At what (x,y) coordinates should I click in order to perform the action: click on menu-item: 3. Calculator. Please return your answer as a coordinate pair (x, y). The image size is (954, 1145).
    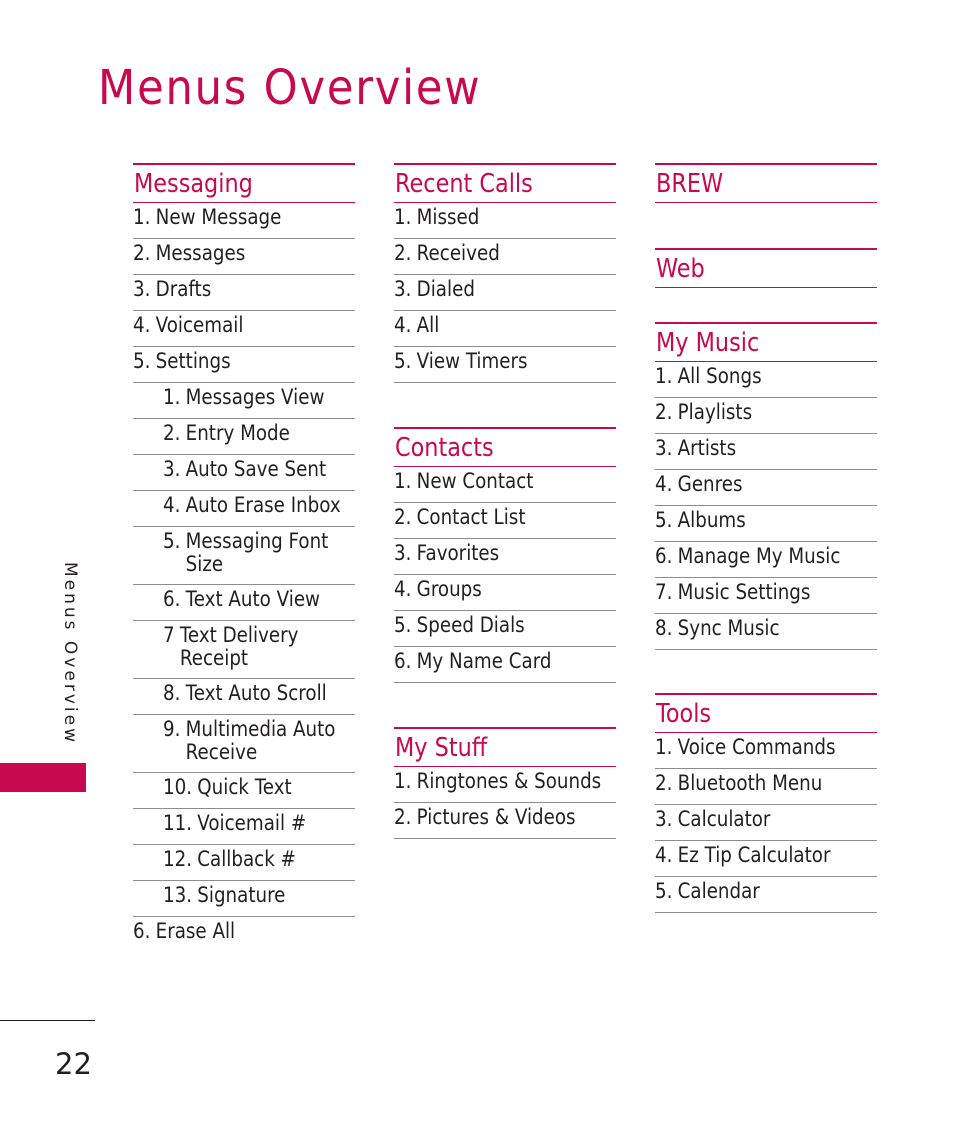
    Looking at the image, I should click on (766, 823).